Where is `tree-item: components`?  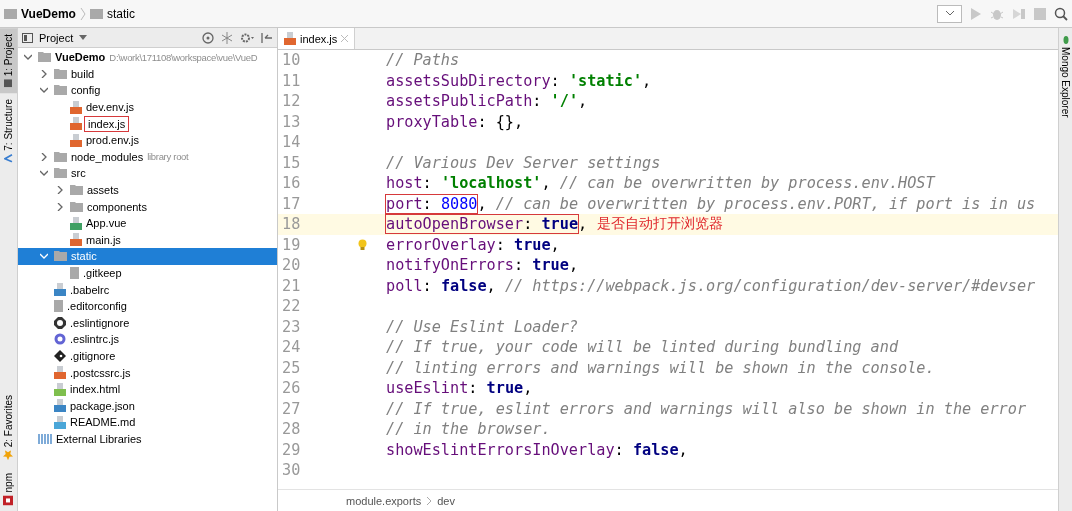
tree-item: components is located at coordinates (147, 206).